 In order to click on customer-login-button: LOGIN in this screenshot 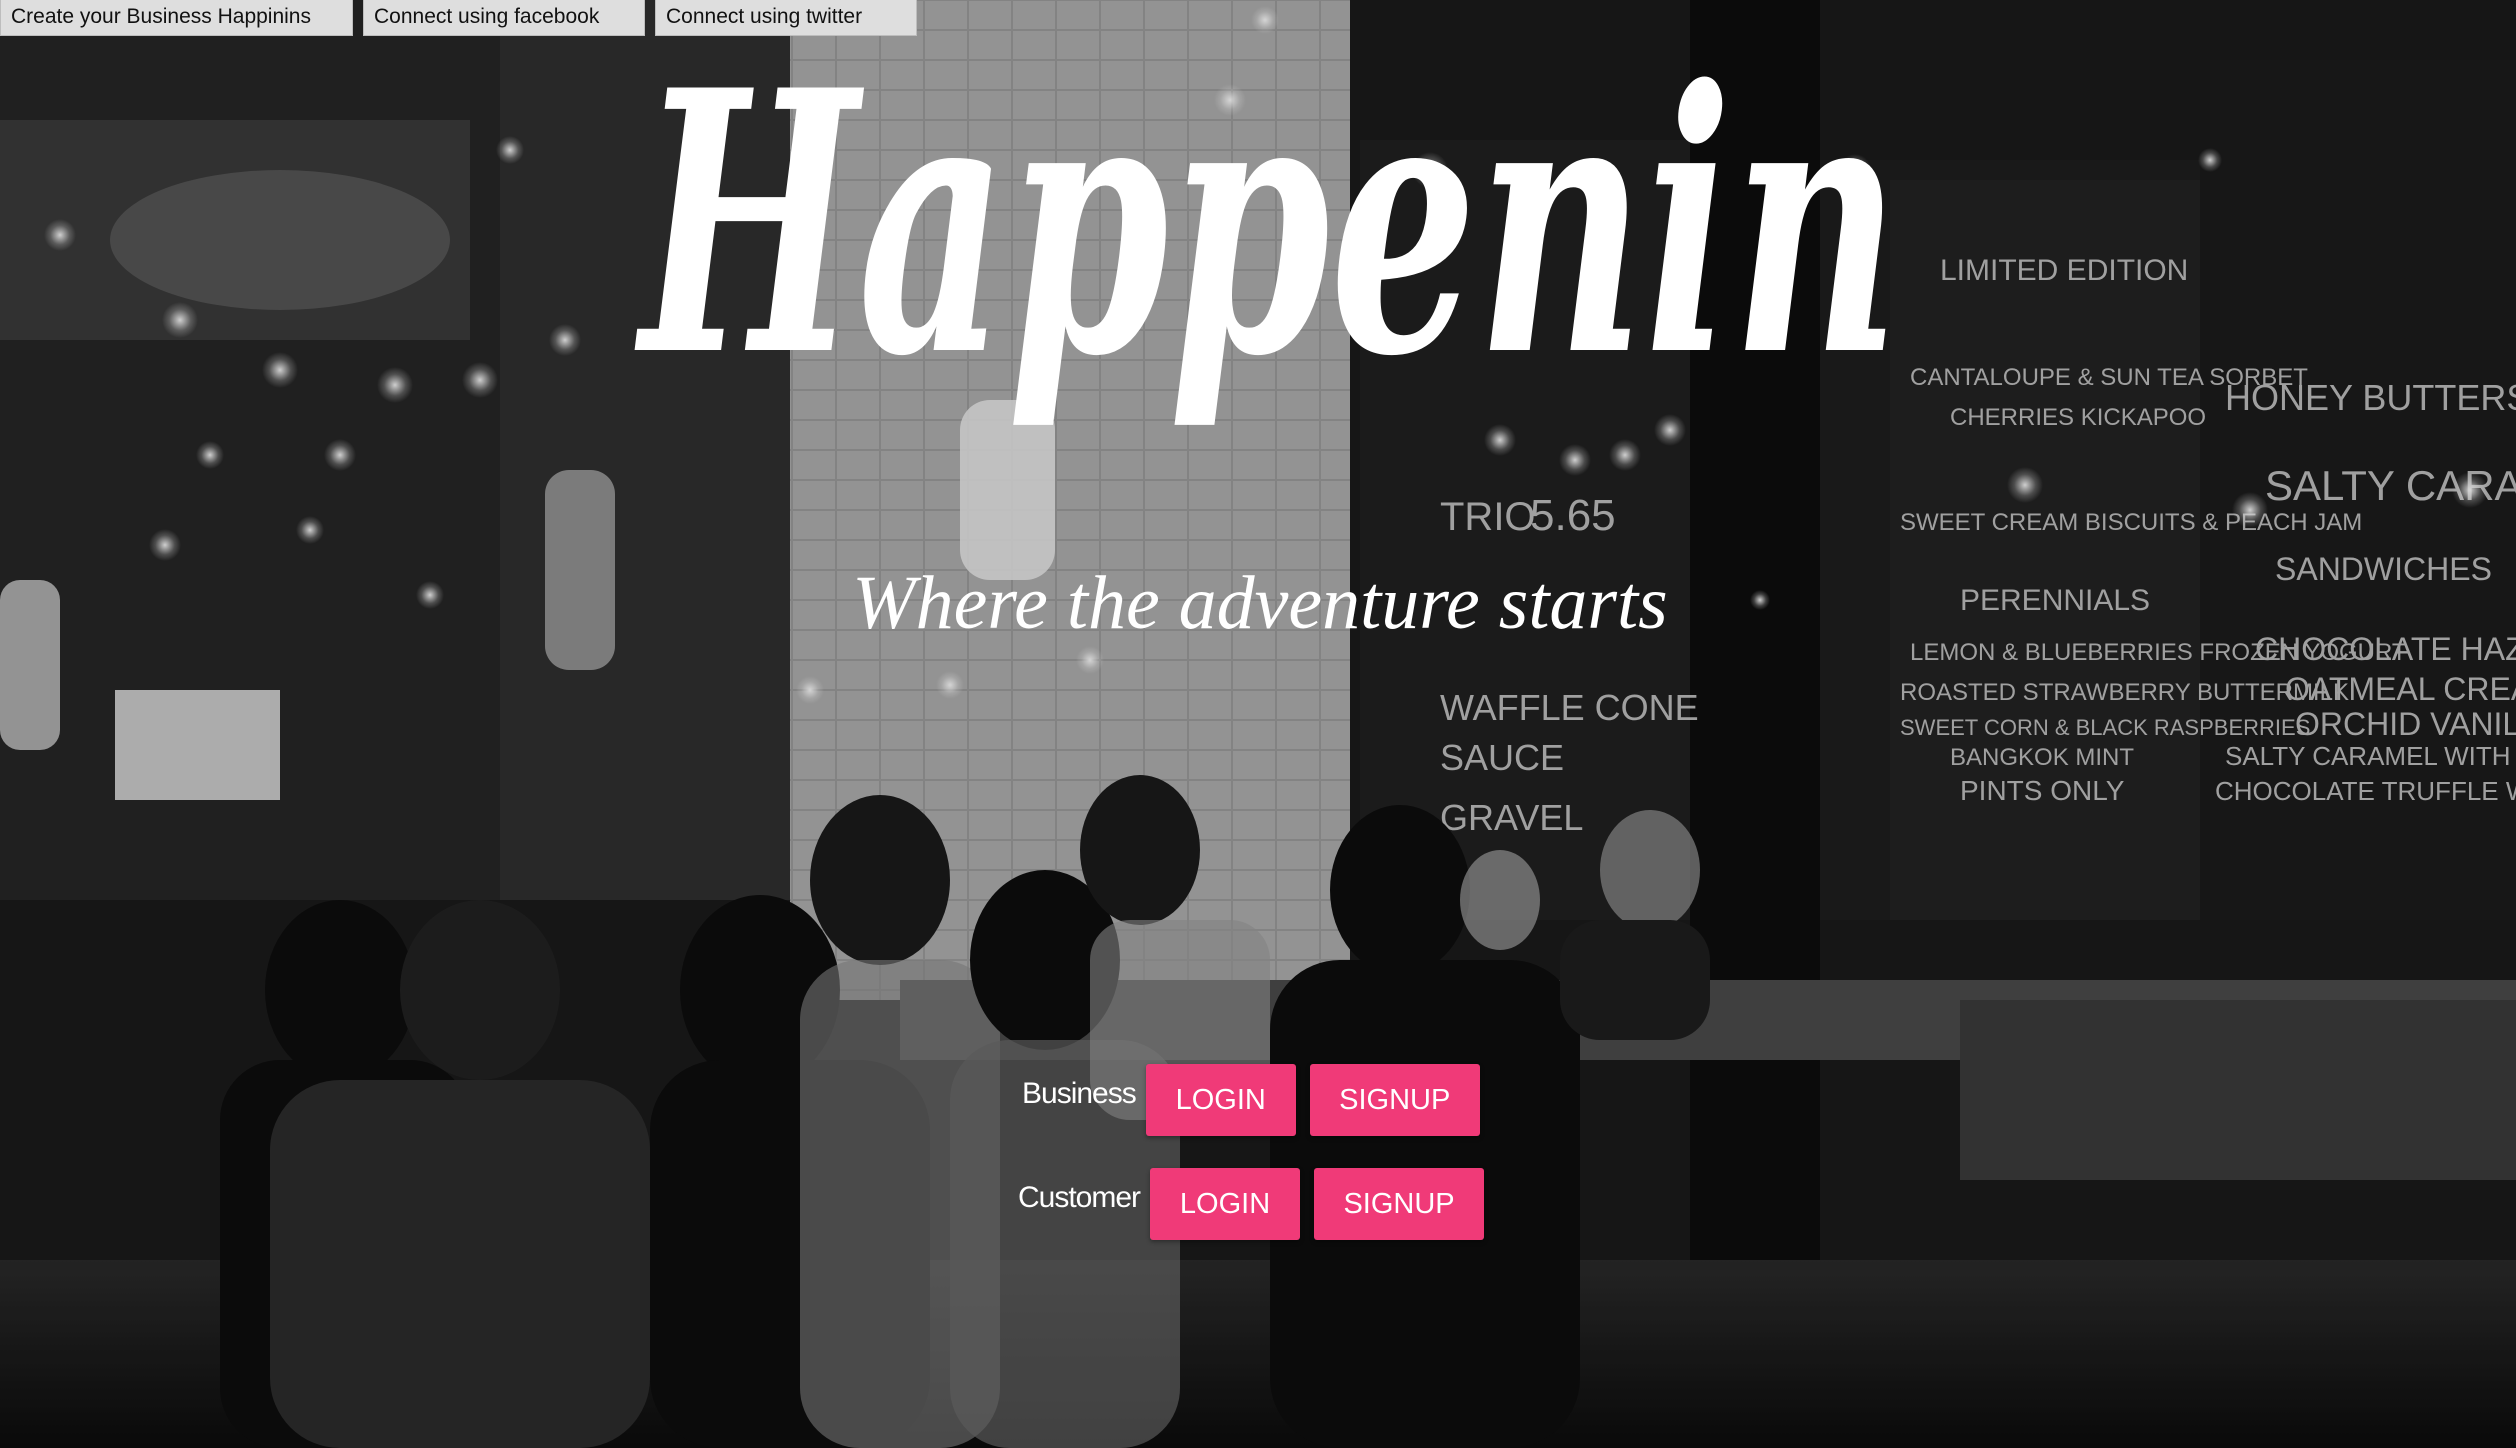, I will do `click(1225, 1204)`.